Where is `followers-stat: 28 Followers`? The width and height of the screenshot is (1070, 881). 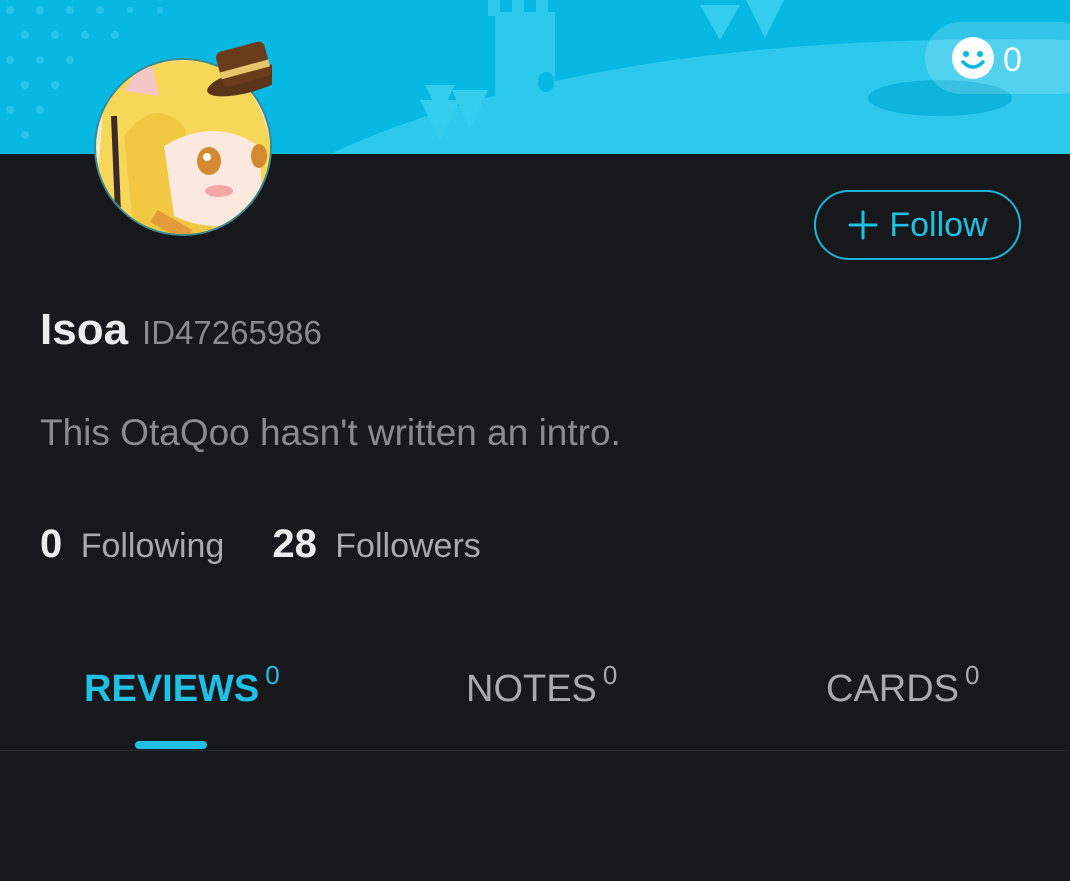 followers-stat: 28 Followers is located at coordinates (376, 544).